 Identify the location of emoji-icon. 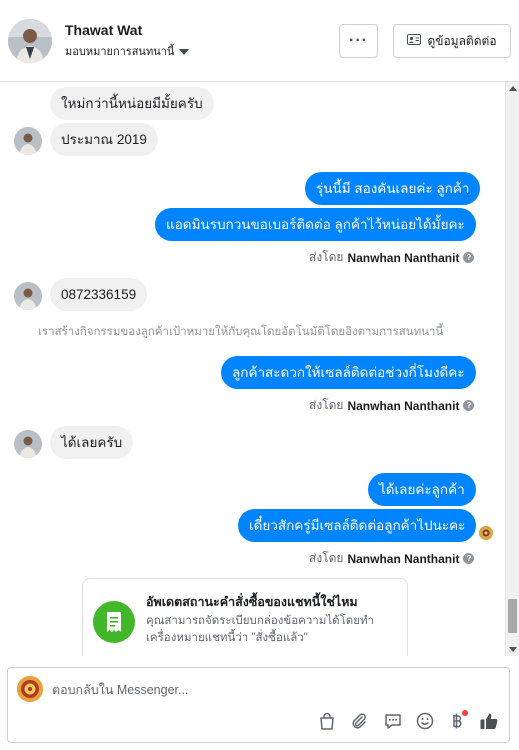
(425, 721).